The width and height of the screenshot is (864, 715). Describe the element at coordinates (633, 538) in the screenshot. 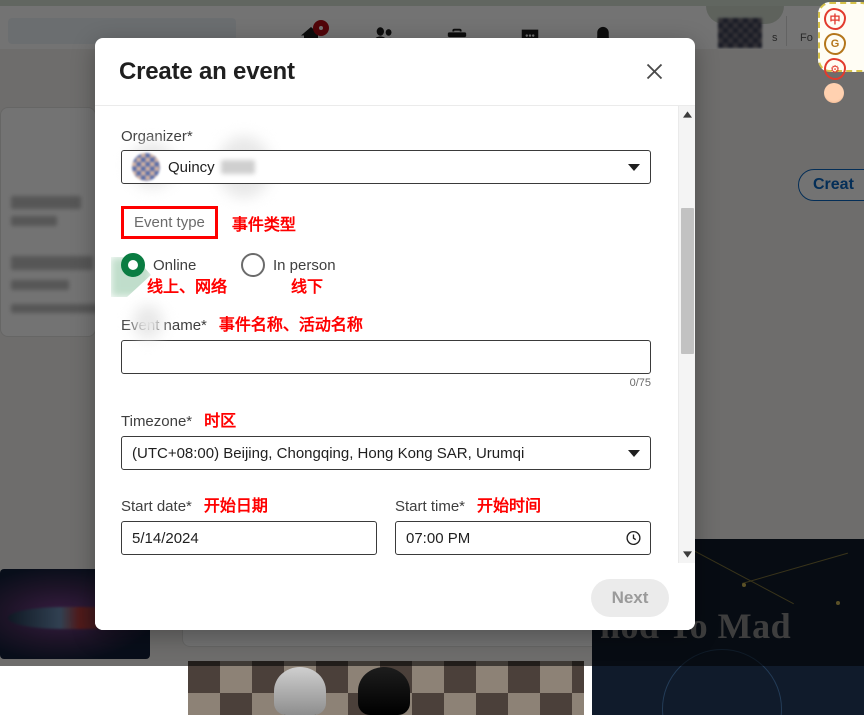

I see `clock-icon` at that location.